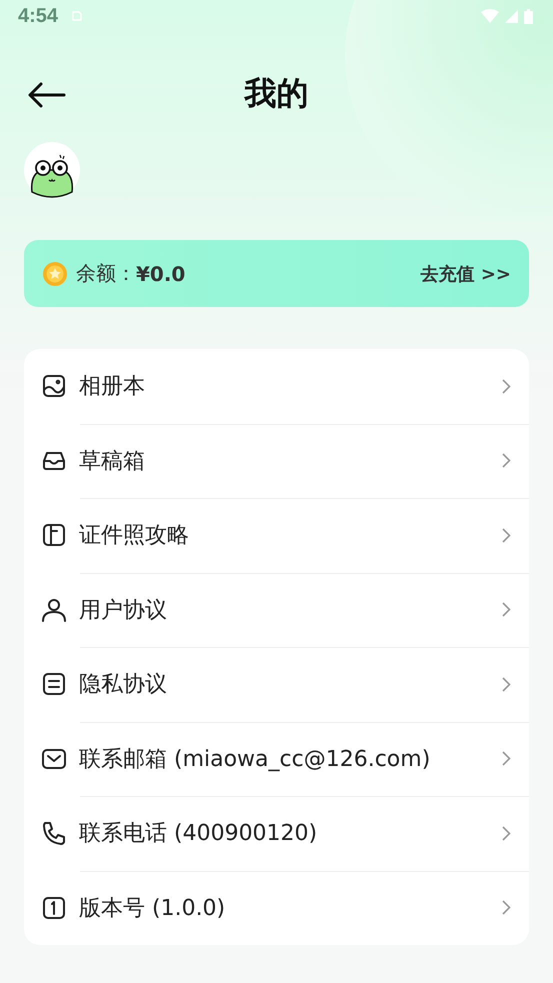 This screenshot has width=553, height=983. Describe the element at coordinates (123, 610) in the screenshot. I see `menu-item-label: 用户协议` at that location.